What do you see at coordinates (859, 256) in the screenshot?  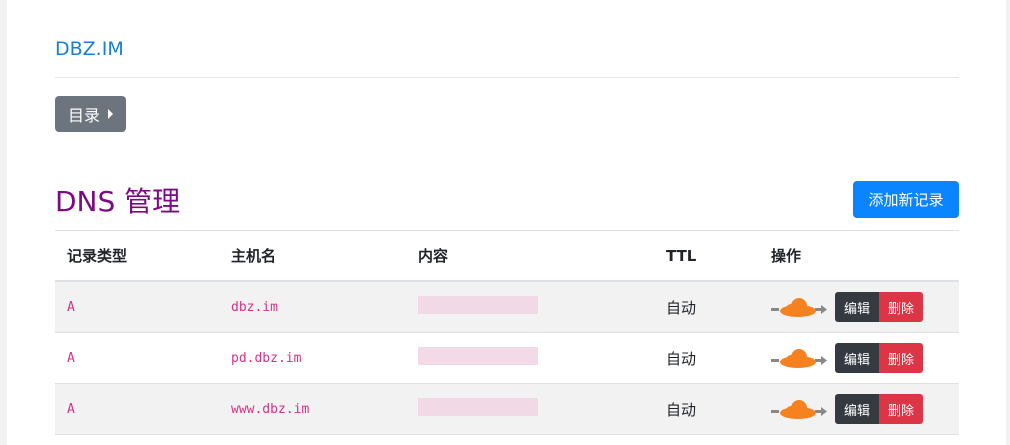 I see `column-header-actions: 操作` at bounding box center [859, 256].